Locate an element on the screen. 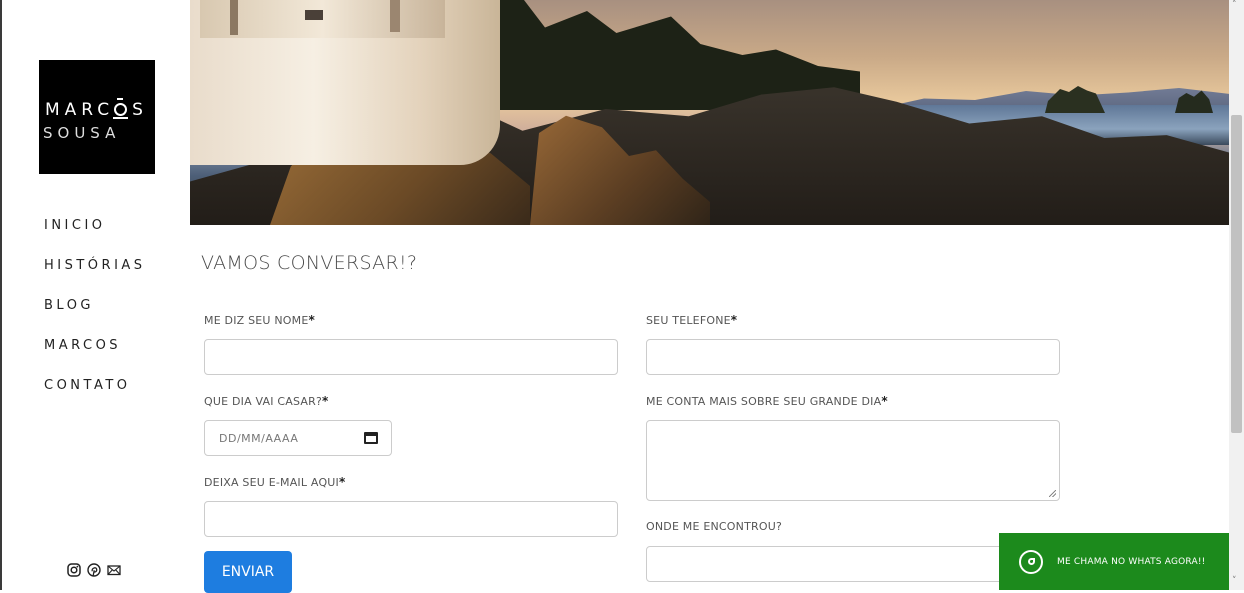 This screenshot has width=1244, height=593. phone-field is located at coordinates (853, 357).